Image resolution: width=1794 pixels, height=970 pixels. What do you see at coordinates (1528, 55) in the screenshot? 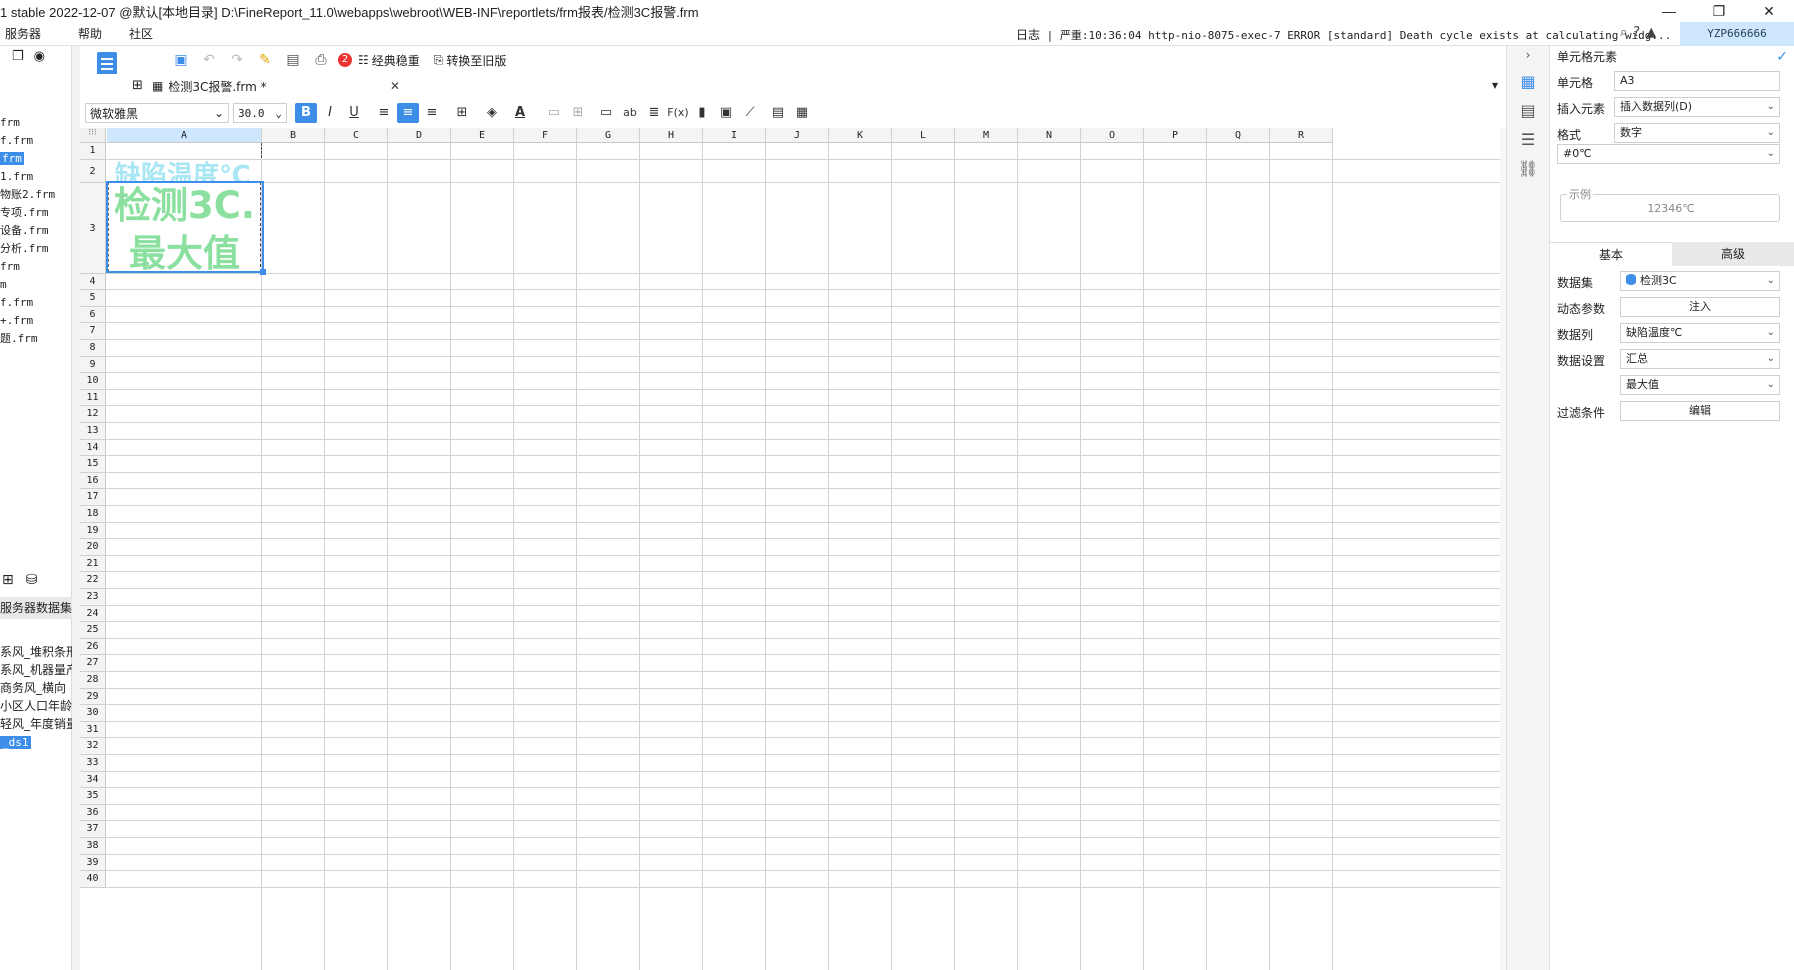
I see `expand-arrow-icon: ›` at bounding box center [1528, 55].